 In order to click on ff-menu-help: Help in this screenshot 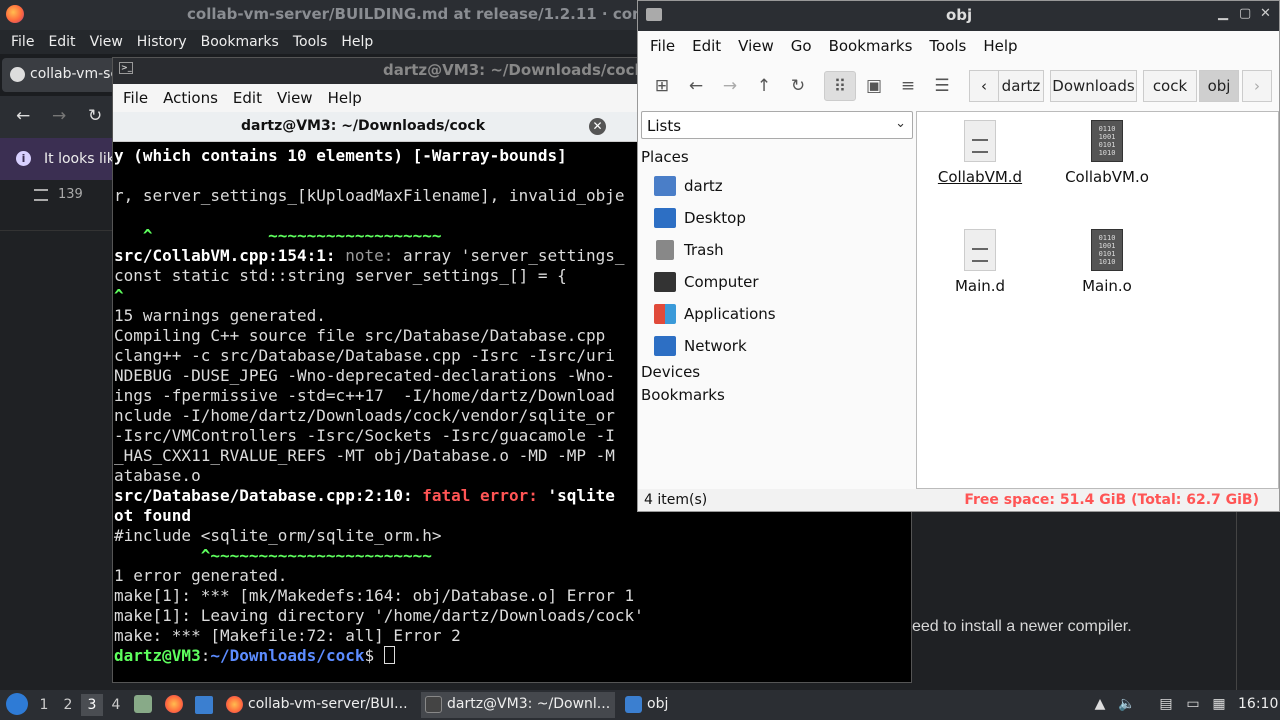, I will do `click(357, 42)`.